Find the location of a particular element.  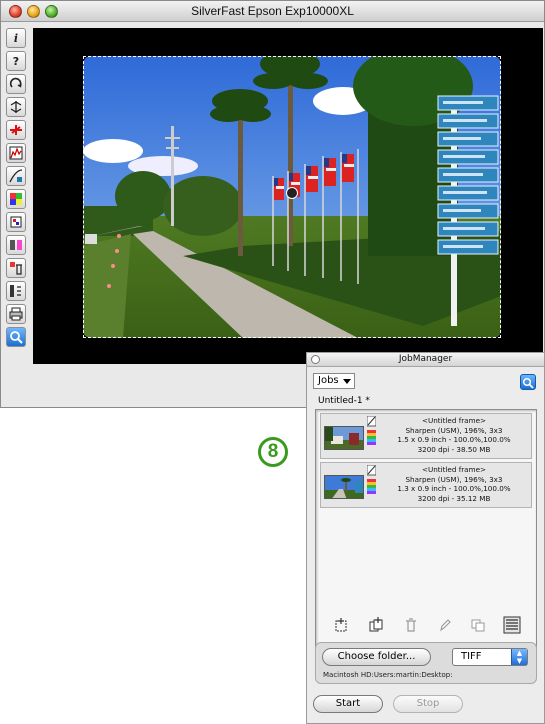

tool-palette: i ? is located at coordinates (17, 189).